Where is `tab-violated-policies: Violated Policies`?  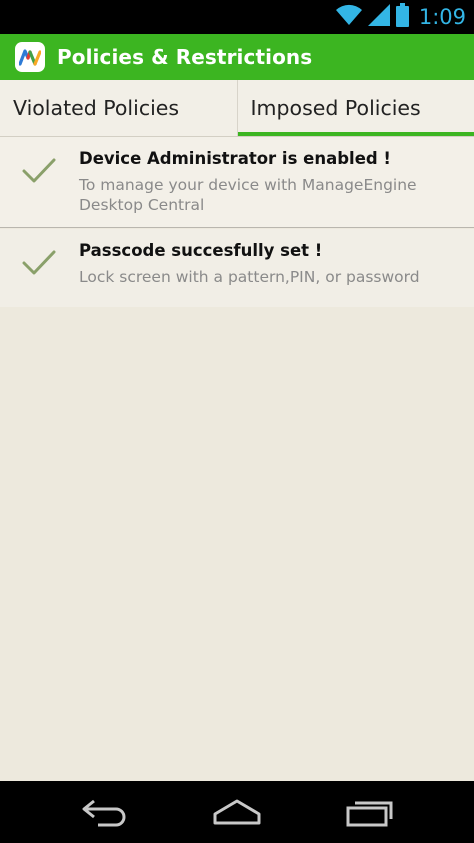 tab-violated-policies: Violated Policies is located at coordinates (119, 108).